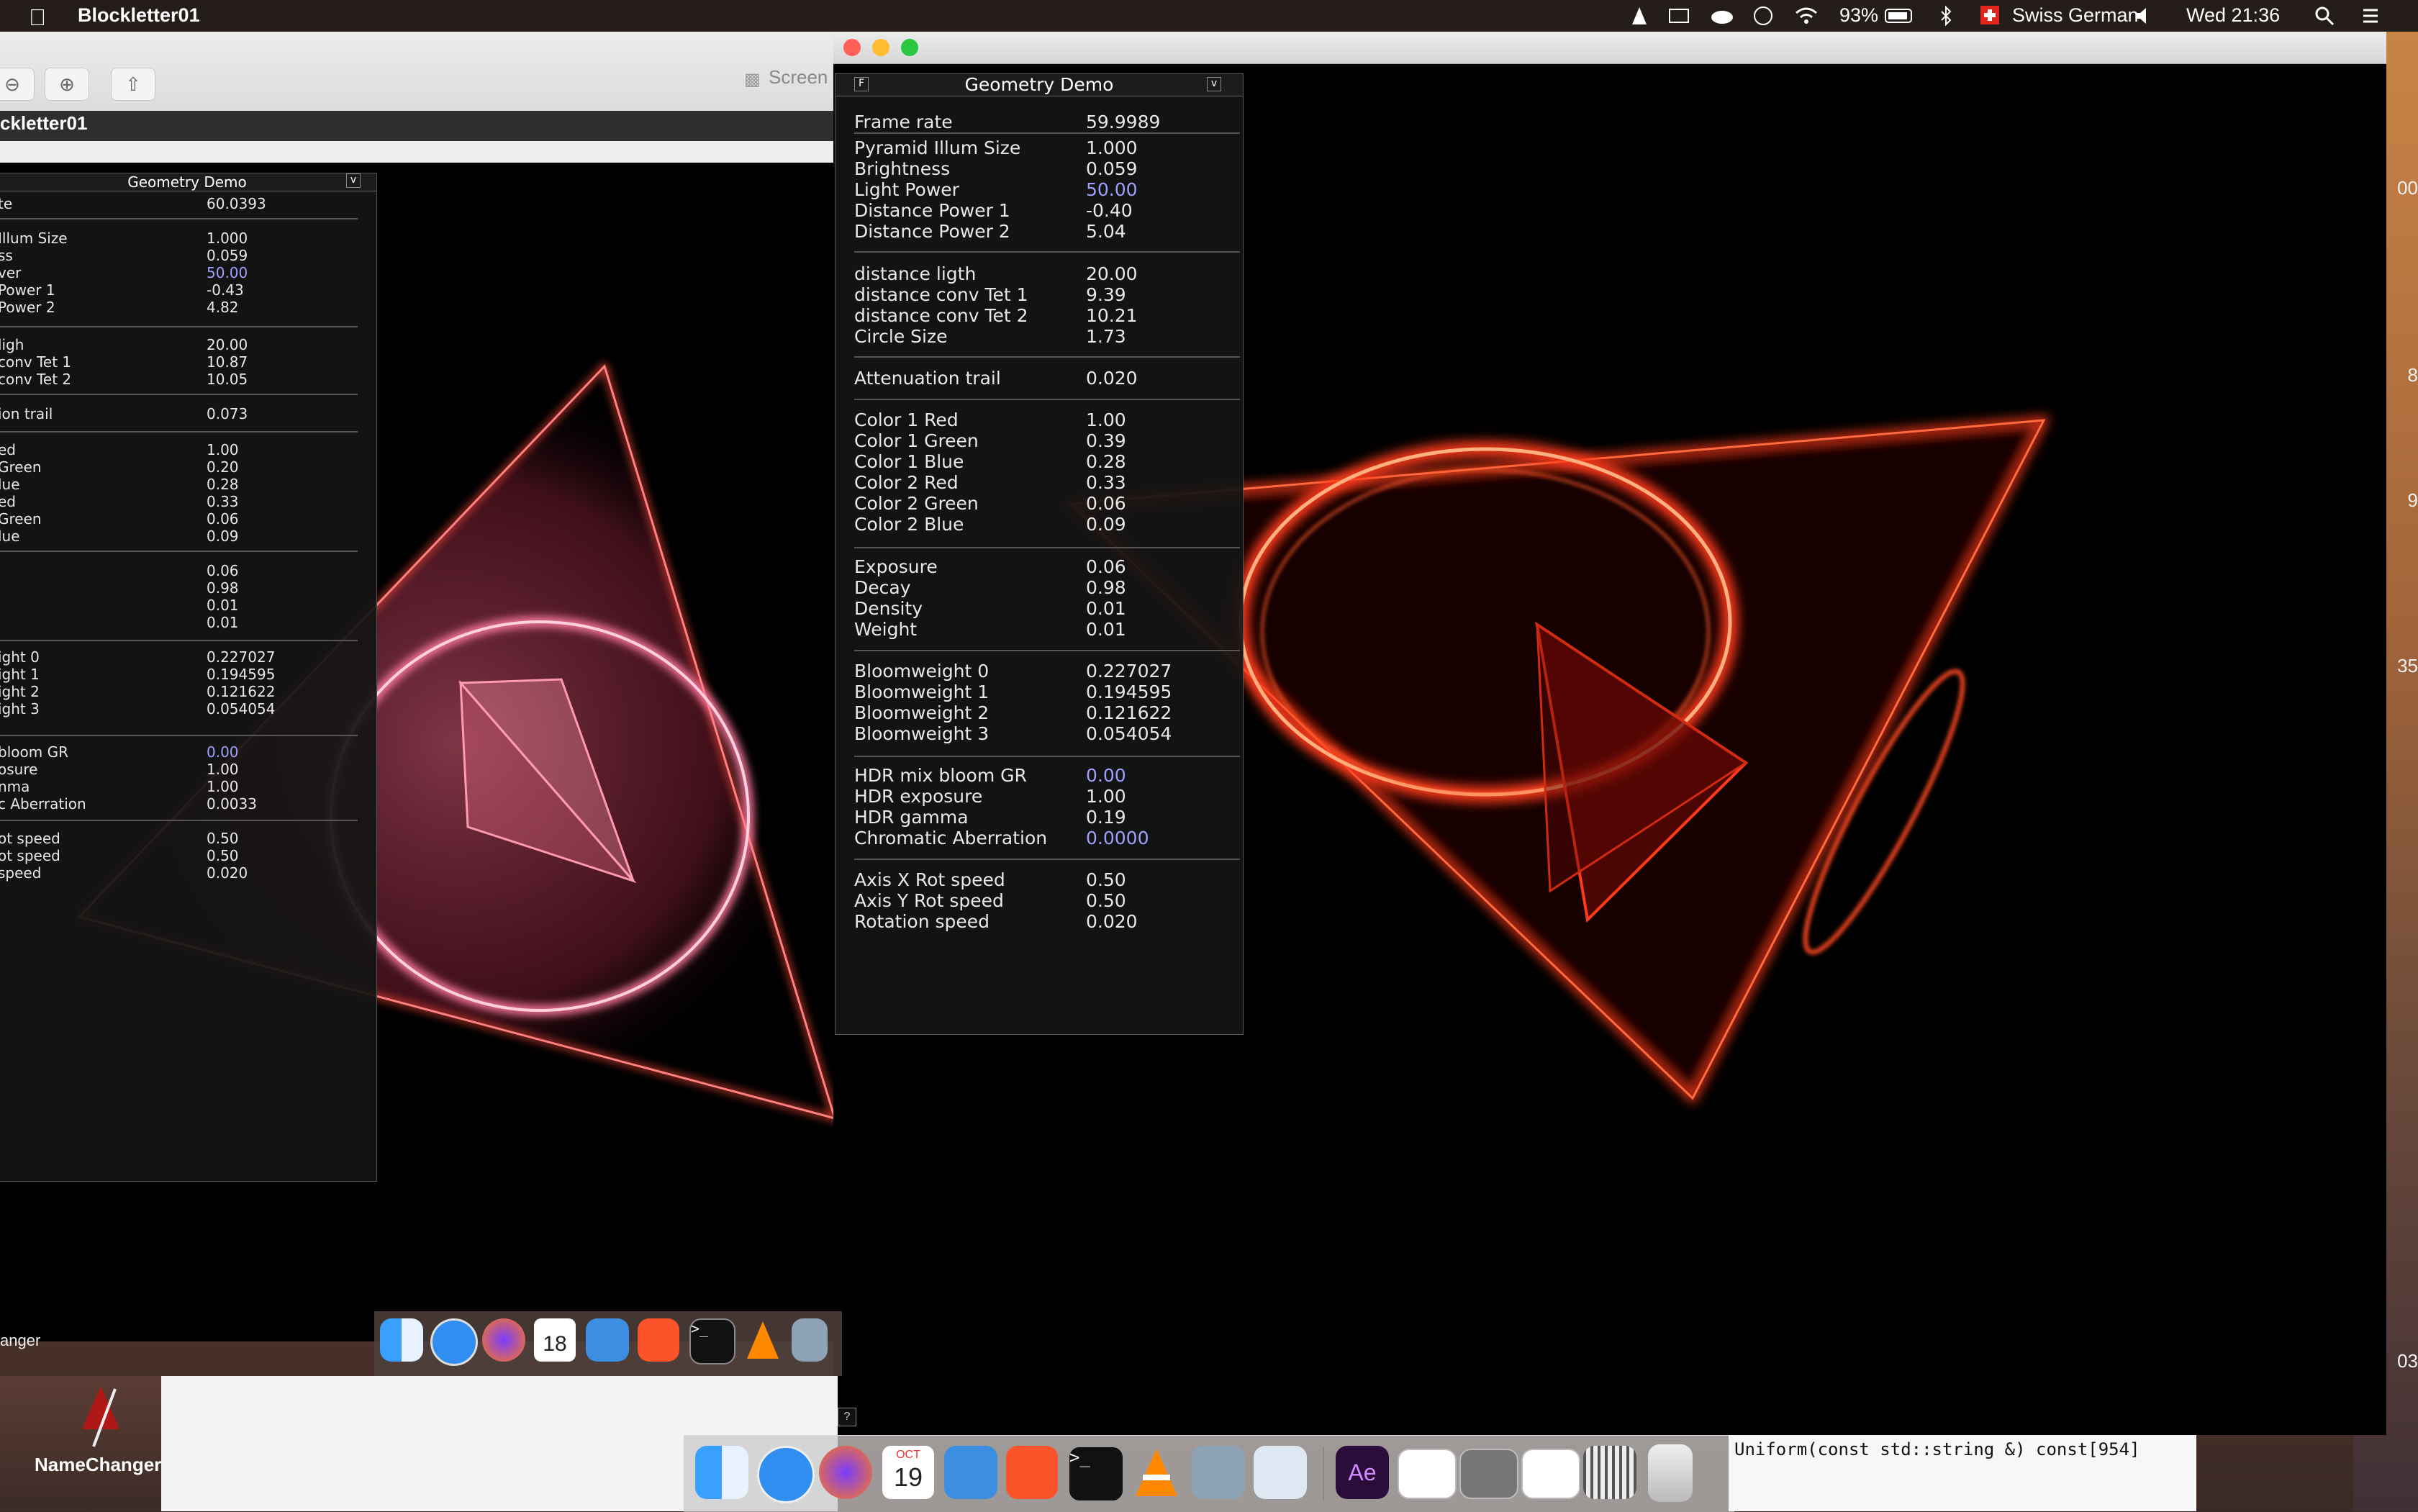  What do you see at coordinates (241, 675) in the screenshot?
I see `panel-row-value: 0.194595` at bounding box center [241, 675].